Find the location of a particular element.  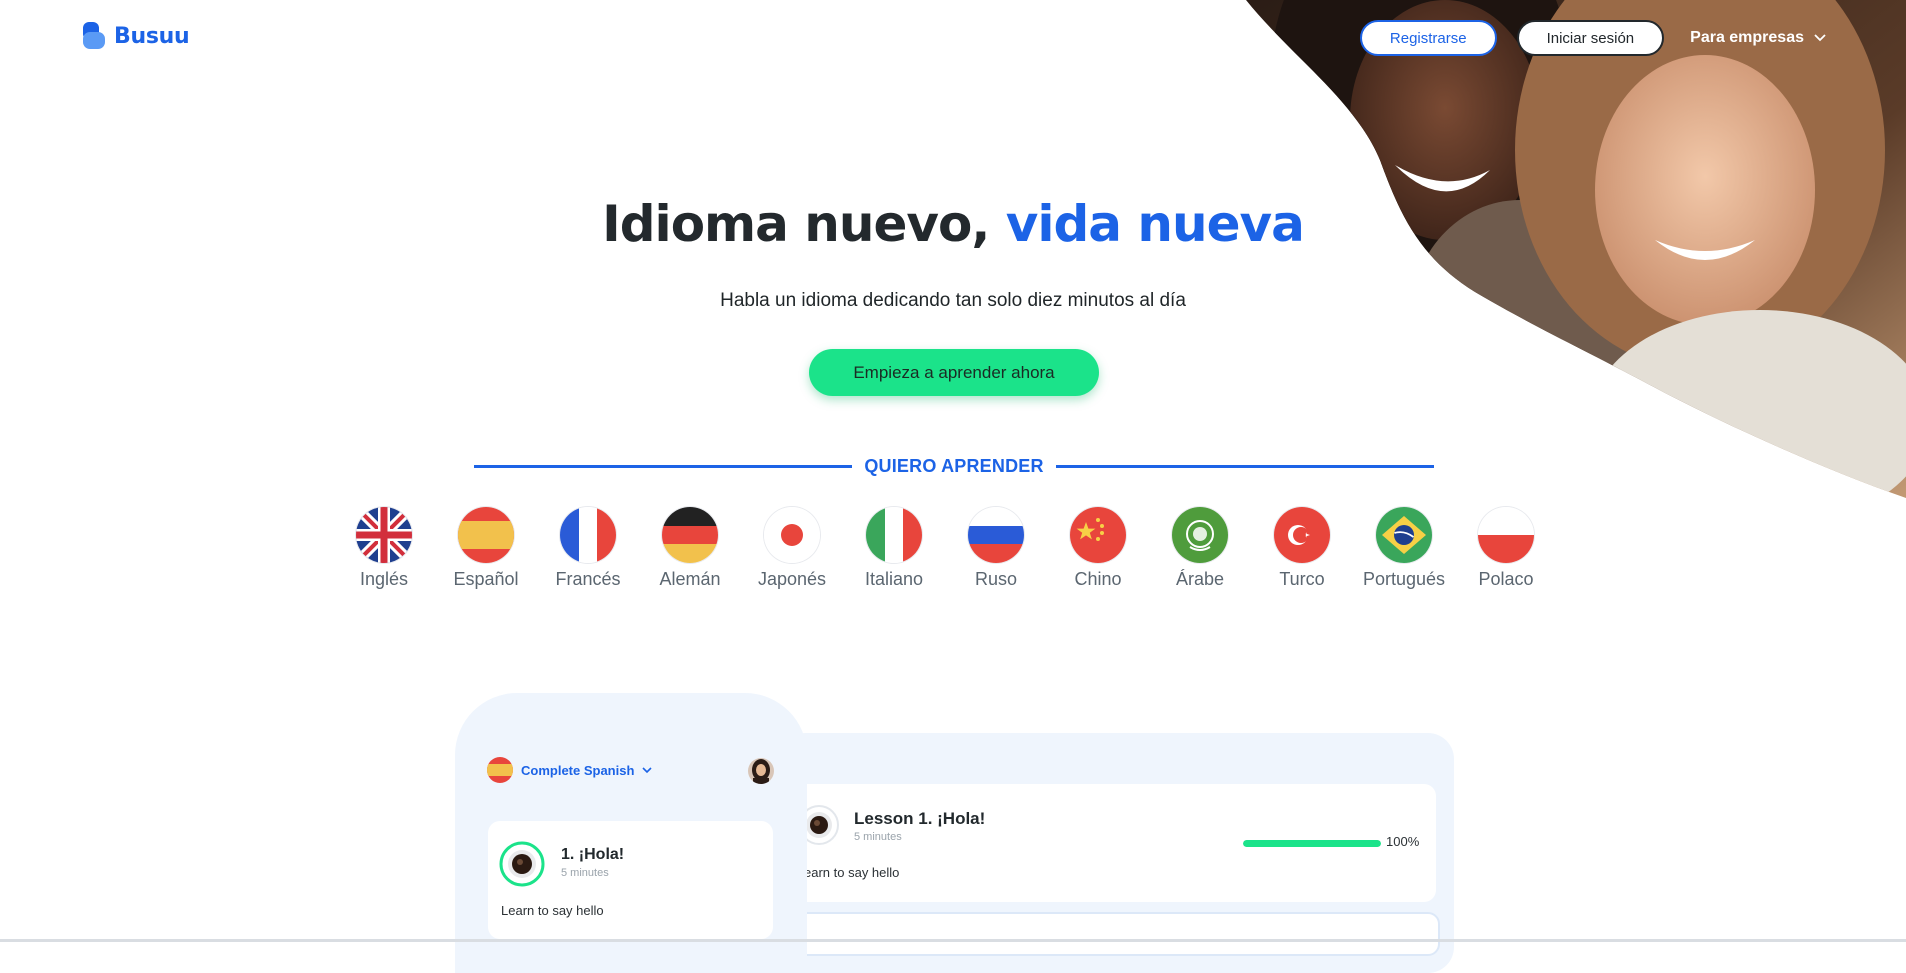

brazil-flag-icon is located at coordinates (1404, 535).